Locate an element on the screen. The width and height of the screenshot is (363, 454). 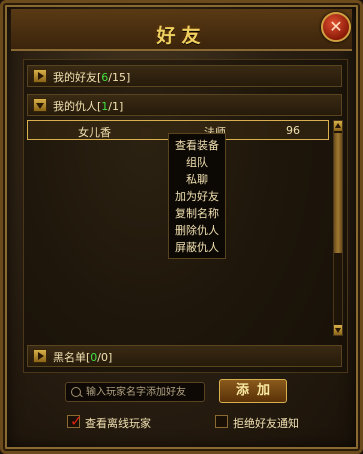
add-friend-button: 添加 is located at coordinates (253, 391).